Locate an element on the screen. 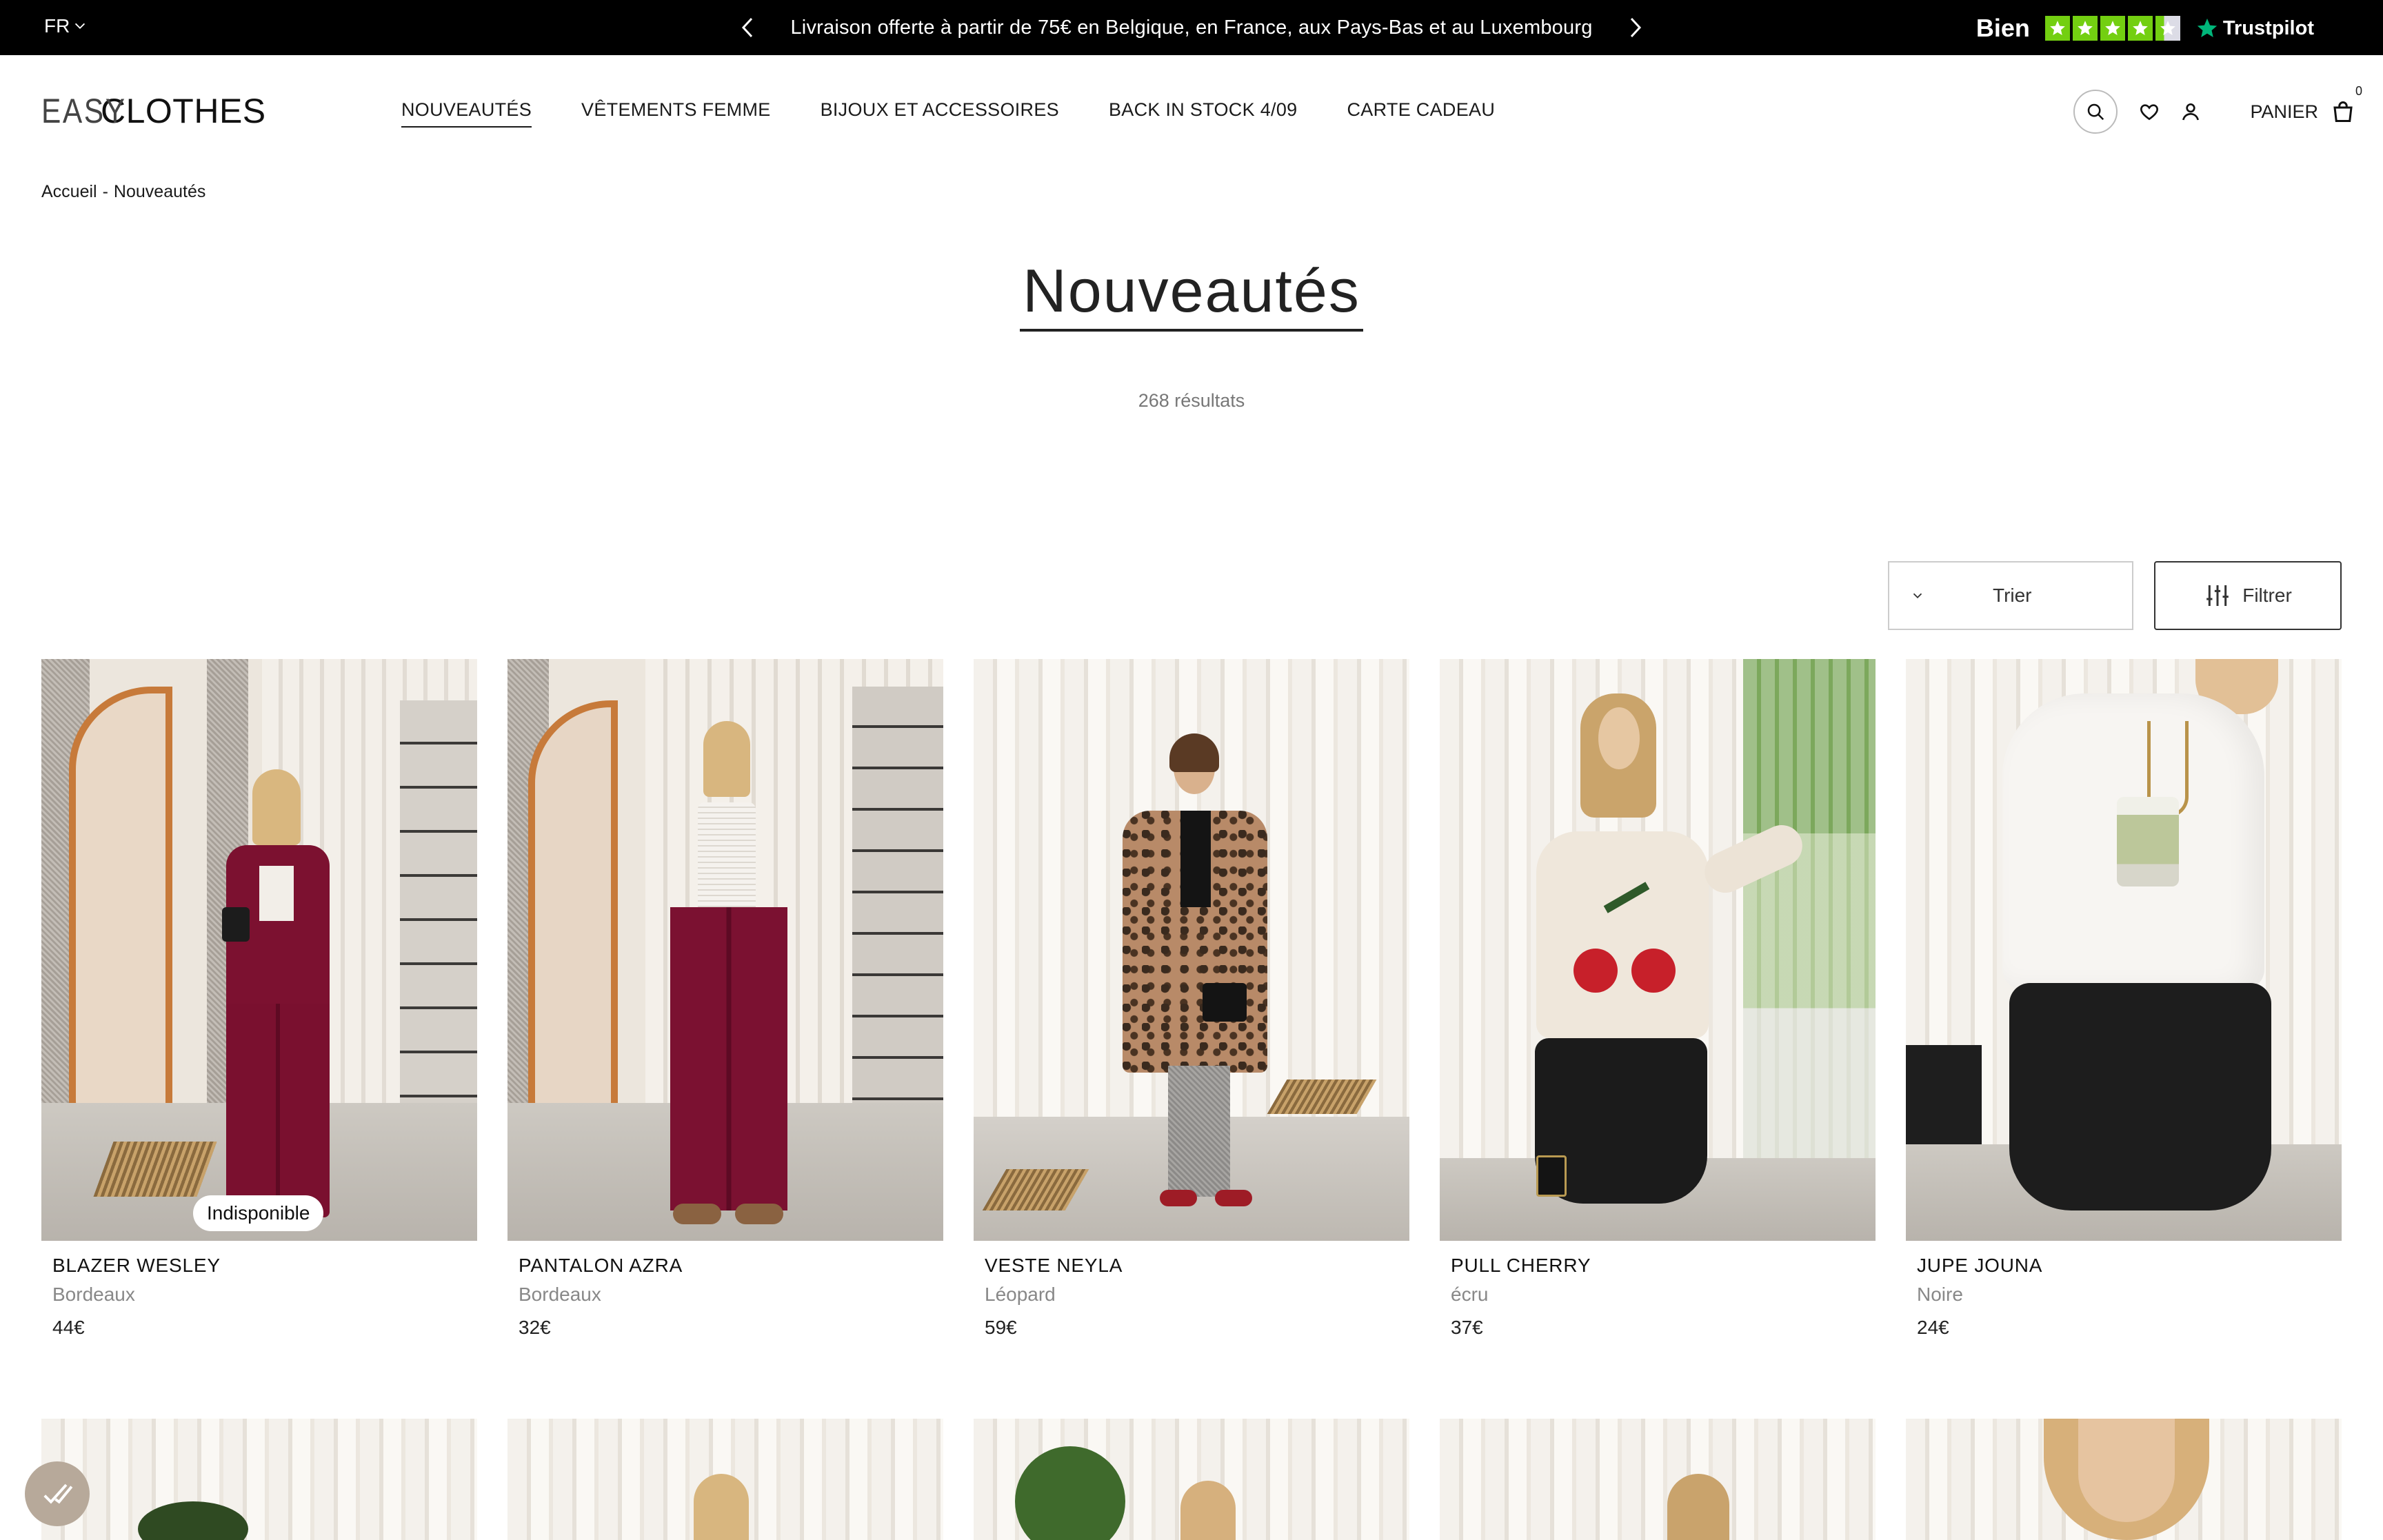 The image size is (2383, 1540). site-logo: EASY CLOTHES is located at coordinates (153, 111).